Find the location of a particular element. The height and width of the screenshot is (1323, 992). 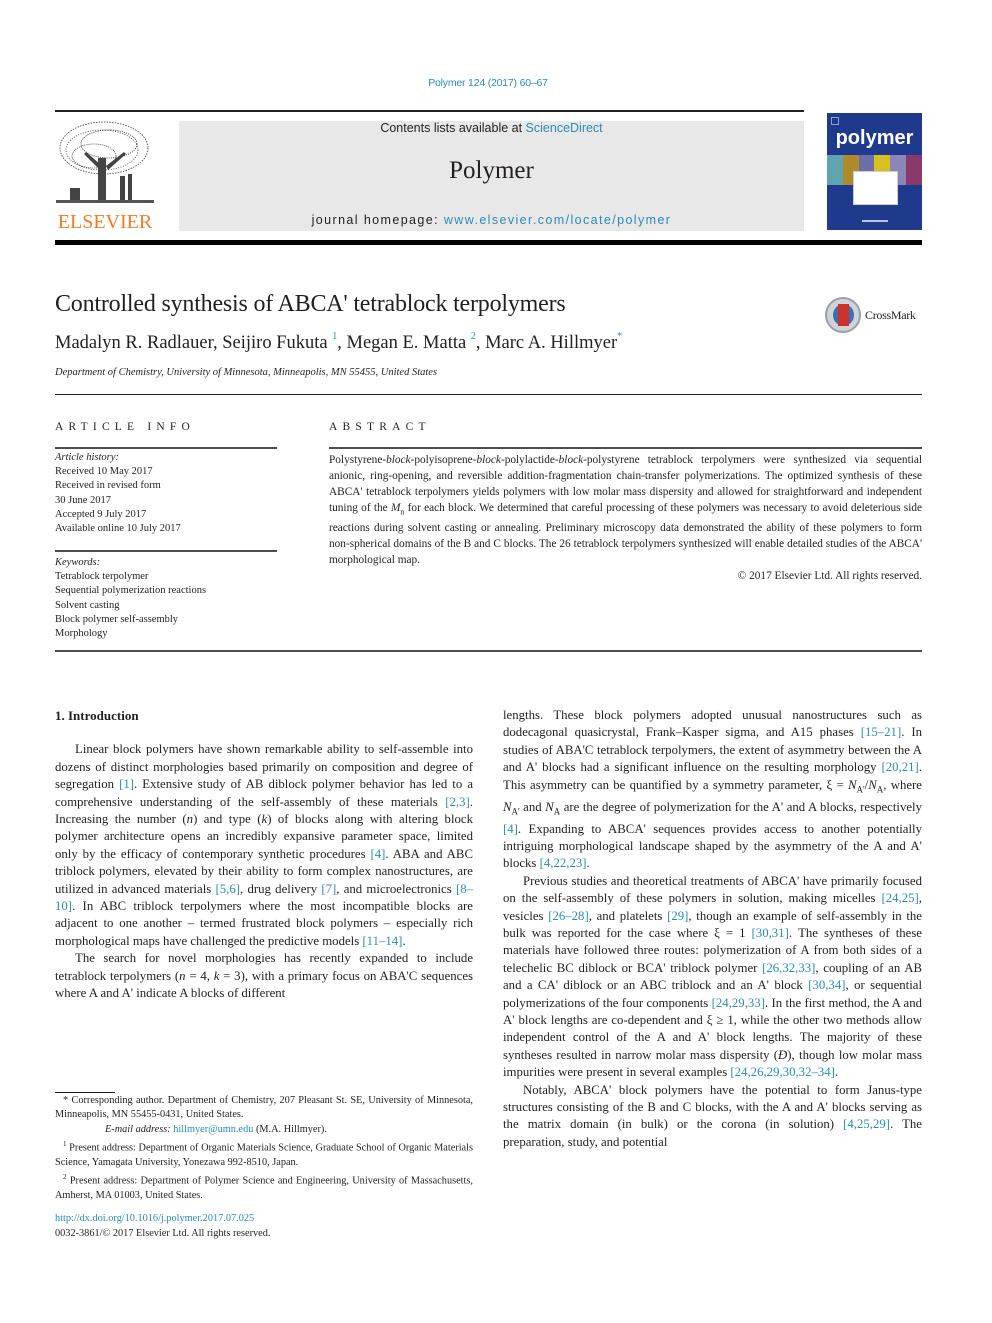

italic-text: Đ is located at coordinates (783, 1054).